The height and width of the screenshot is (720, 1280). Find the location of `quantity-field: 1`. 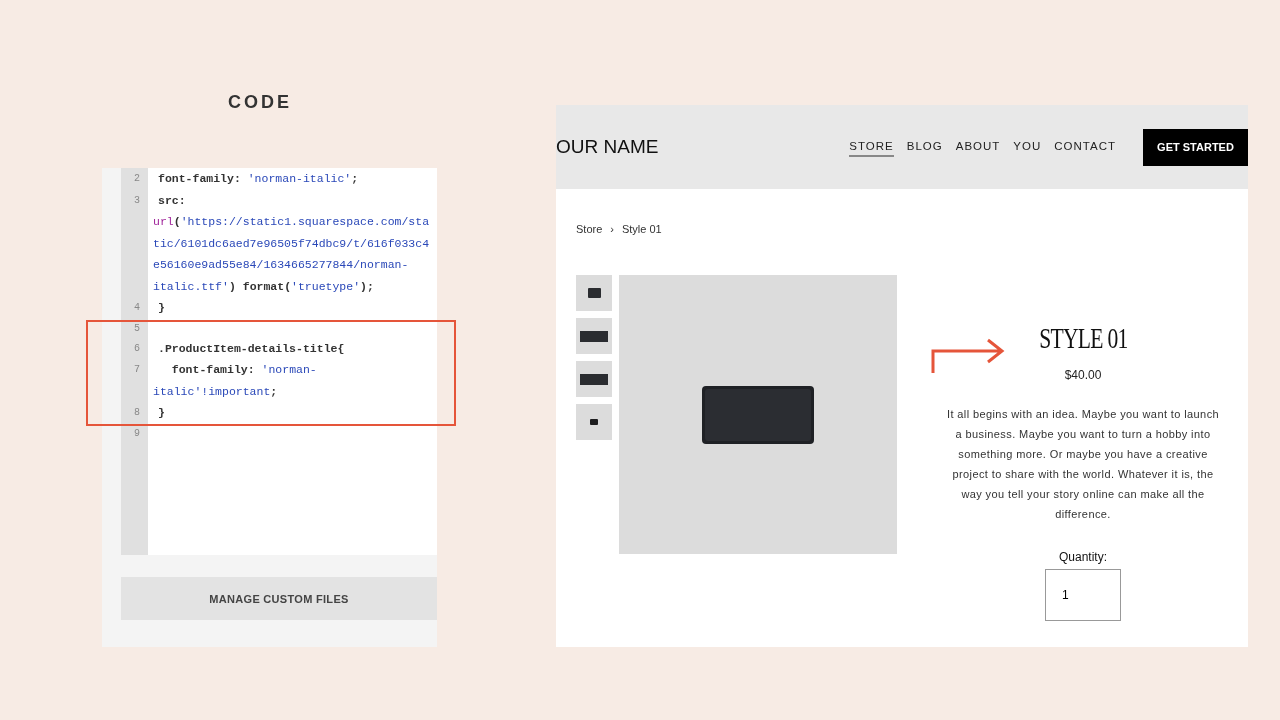

quantity-field: 1 is located at coordinates (1083, 595).